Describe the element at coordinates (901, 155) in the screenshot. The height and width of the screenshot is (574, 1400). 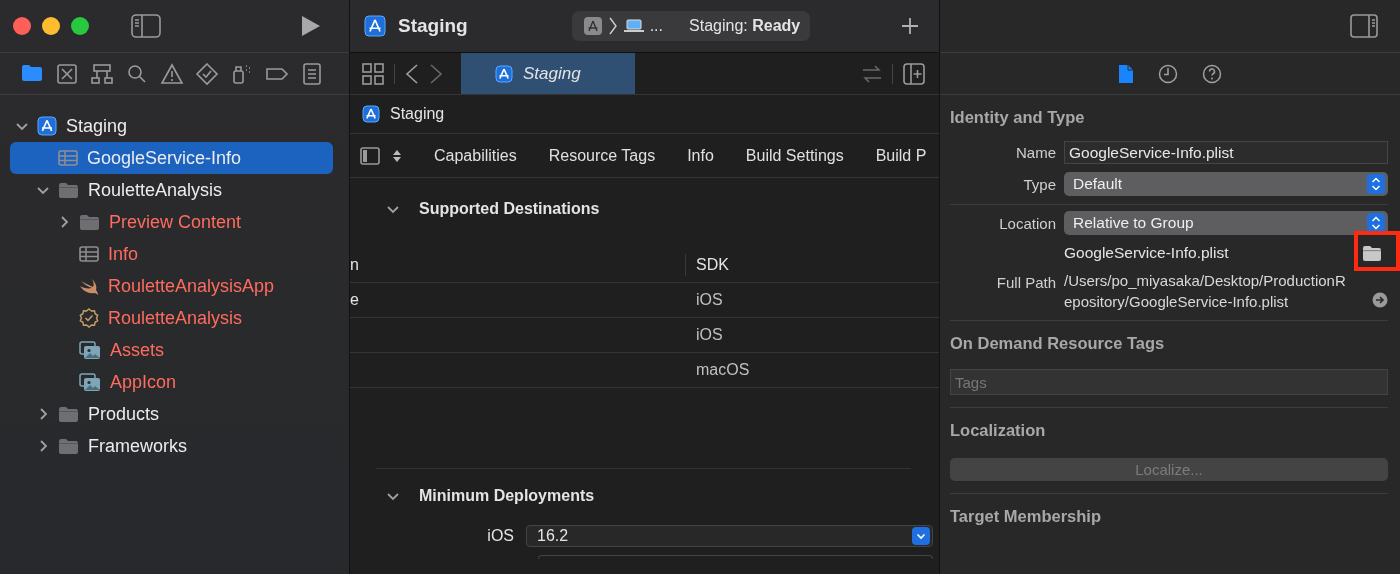
I see `section-tab: Build P` at that location.